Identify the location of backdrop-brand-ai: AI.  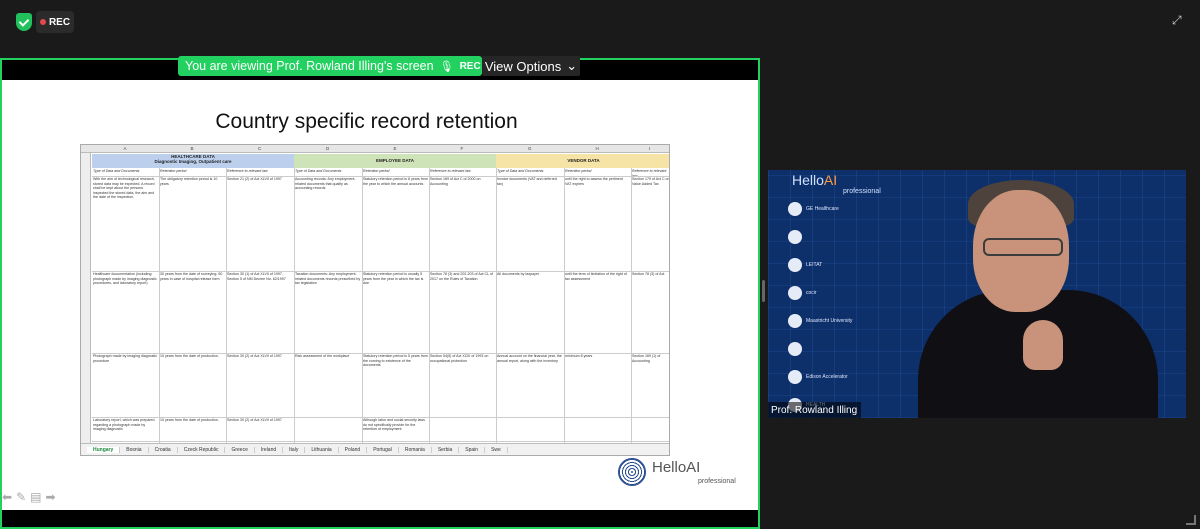
(830, 180).